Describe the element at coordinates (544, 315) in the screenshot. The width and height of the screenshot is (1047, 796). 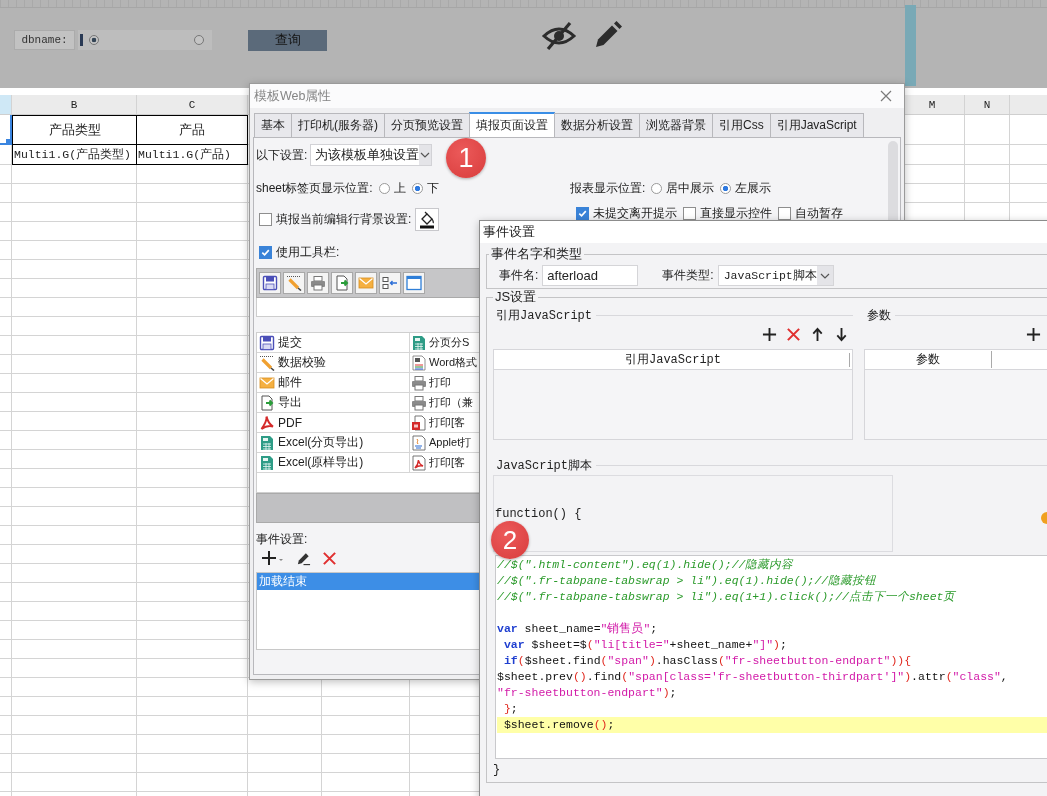
I see `section-label: 引用JavaScript` at that location.